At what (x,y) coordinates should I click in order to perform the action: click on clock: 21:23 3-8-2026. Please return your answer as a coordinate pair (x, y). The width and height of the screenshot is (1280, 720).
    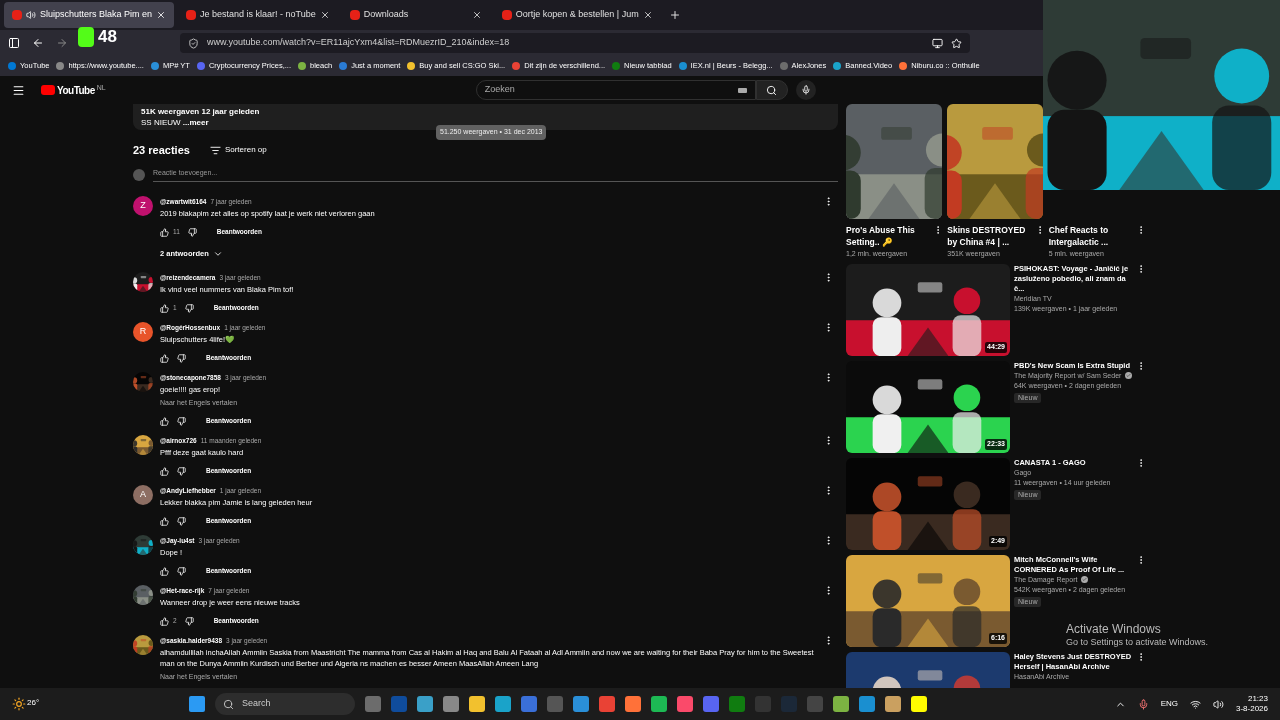
    Looking at the image, I should click on (1251, 704).